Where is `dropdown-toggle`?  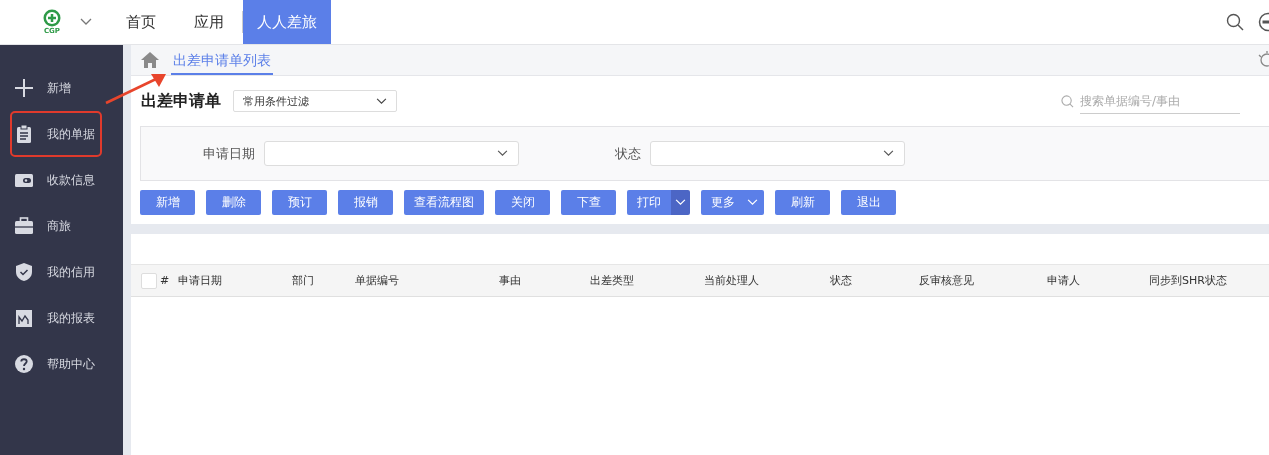 dropdown-toggle is located at coordinates (680, 202).